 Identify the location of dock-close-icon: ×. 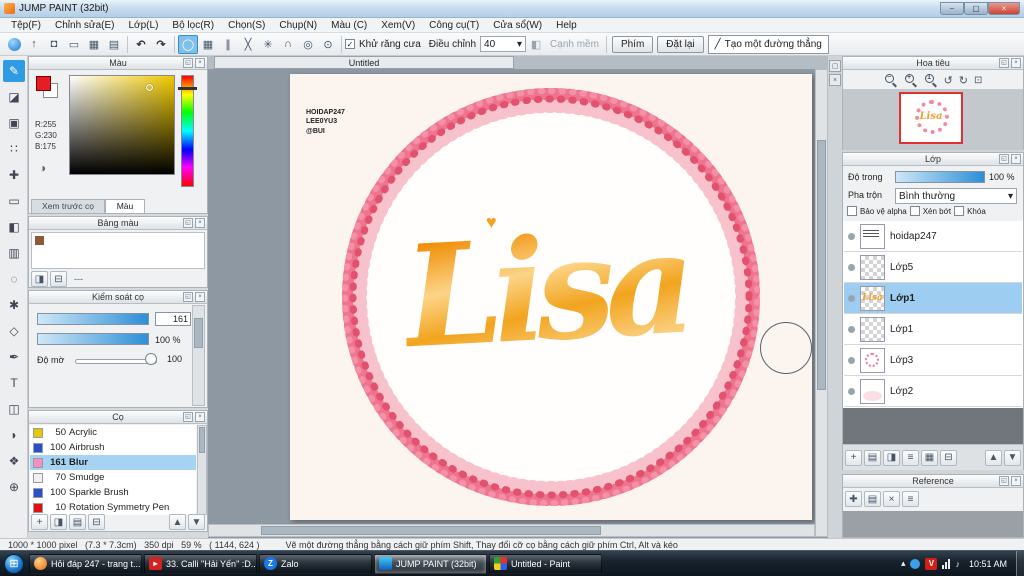
(835, 80).